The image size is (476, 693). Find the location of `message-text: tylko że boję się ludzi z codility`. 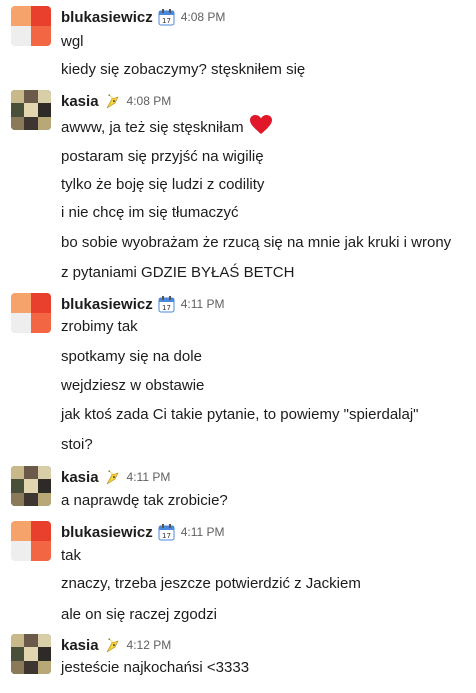

message-text: tylko że boję się ludzi z codility is located at coordinates (163, 184).